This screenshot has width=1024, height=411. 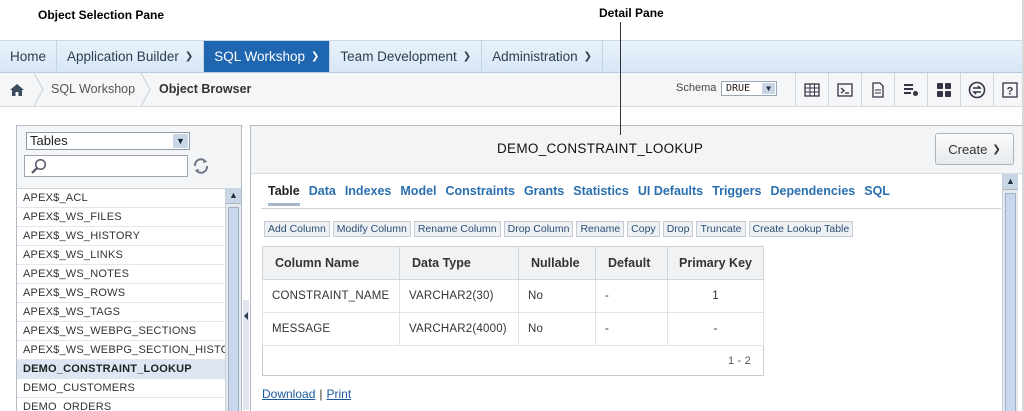 I want to click on sql-command-icon, so click(x=844, y=89).